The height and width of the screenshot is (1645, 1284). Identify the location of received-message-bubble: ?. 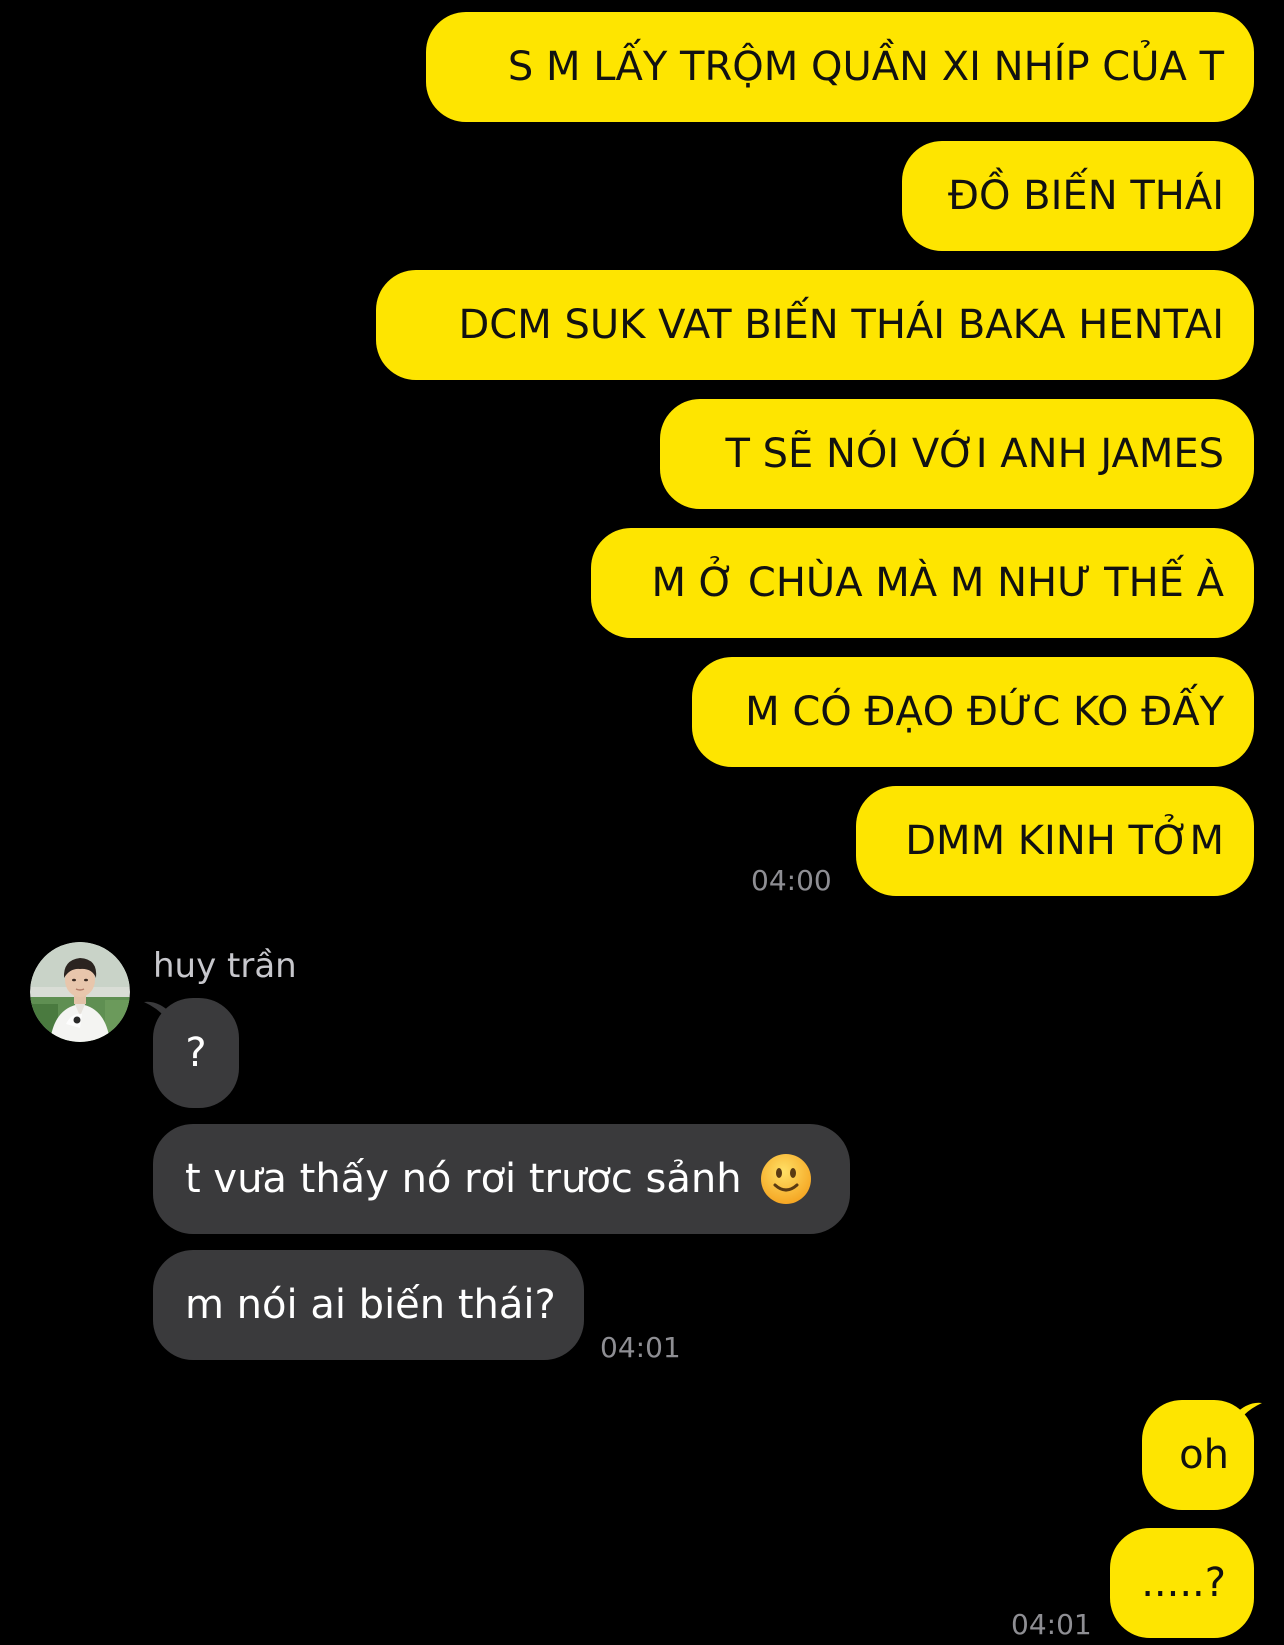
(196, 1053).